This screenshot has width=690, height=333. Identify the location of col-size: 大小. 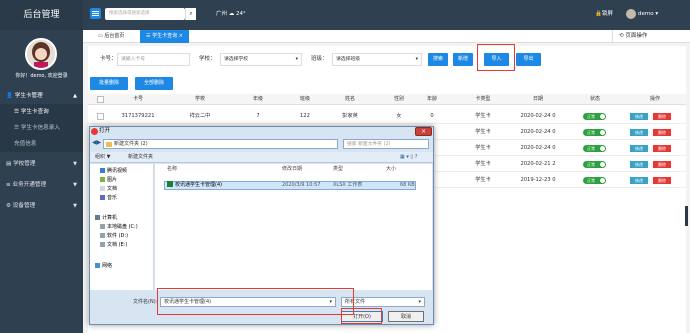
(391, 169).